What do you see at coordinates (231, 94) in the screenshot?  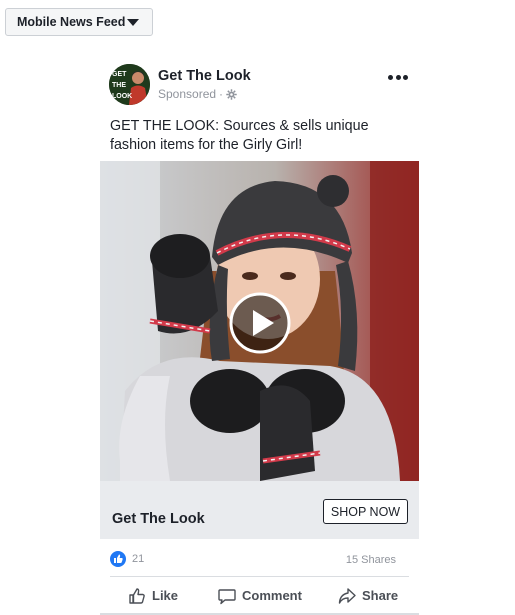 I see `gear-icon` at bounding box center [231, 94].